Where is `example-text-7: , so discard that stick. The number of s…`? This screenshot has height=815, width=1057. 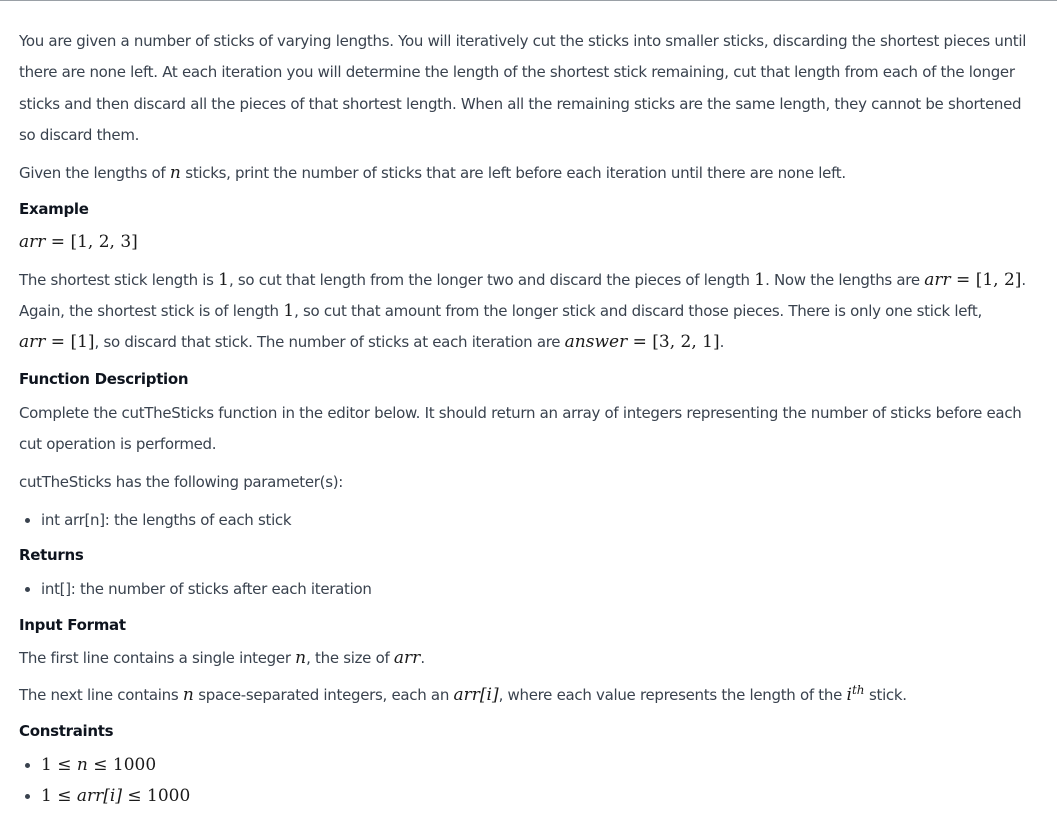 example-text-7: , so discard that stick. The number of s… is located at coordinates (329, 342).